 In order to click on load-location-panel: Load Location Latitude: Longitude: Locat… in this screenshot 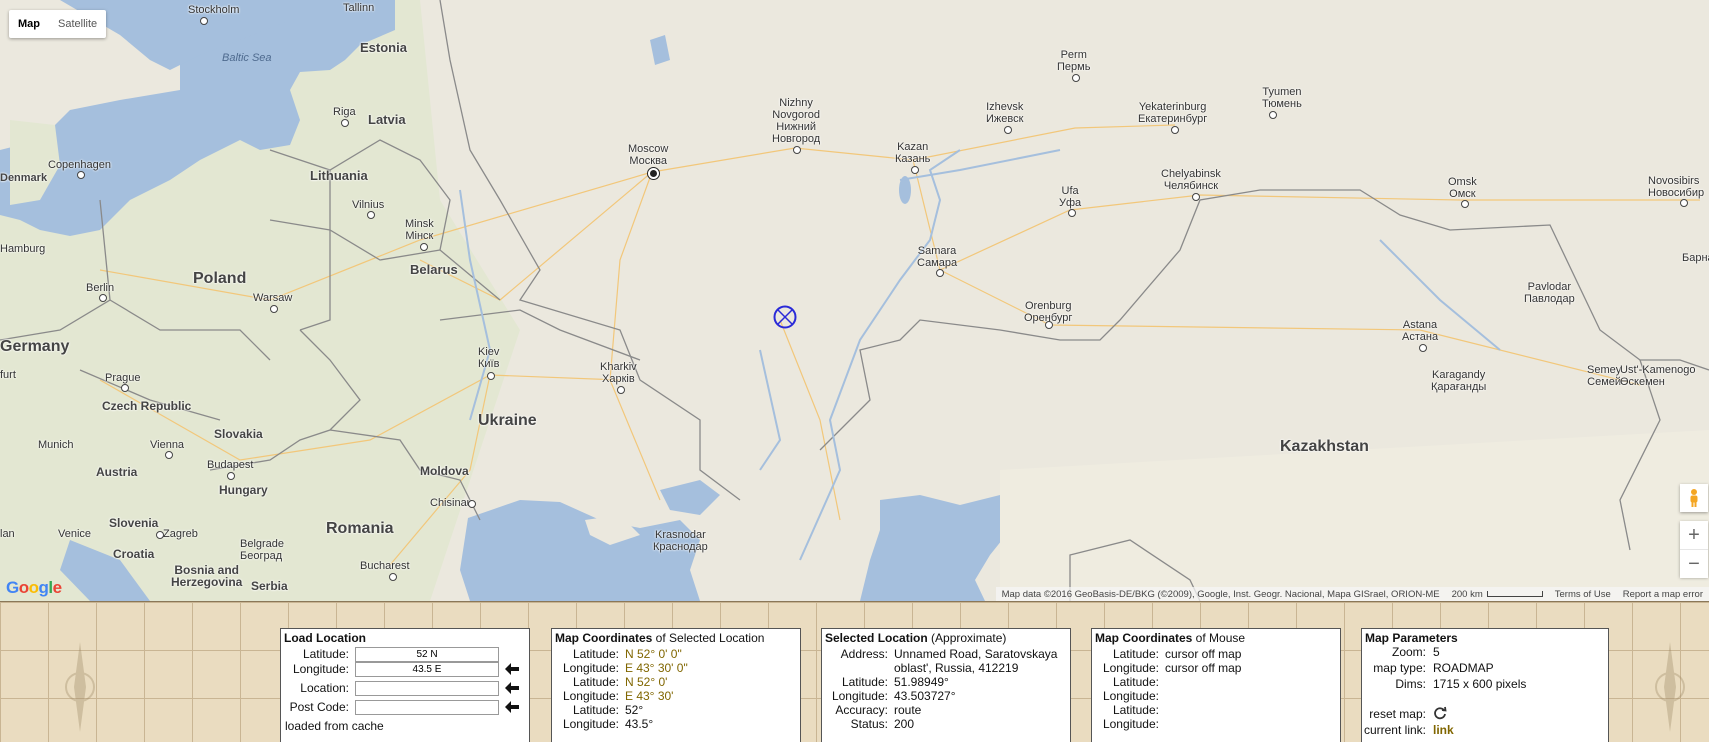, I will do `click(405, 685)`.